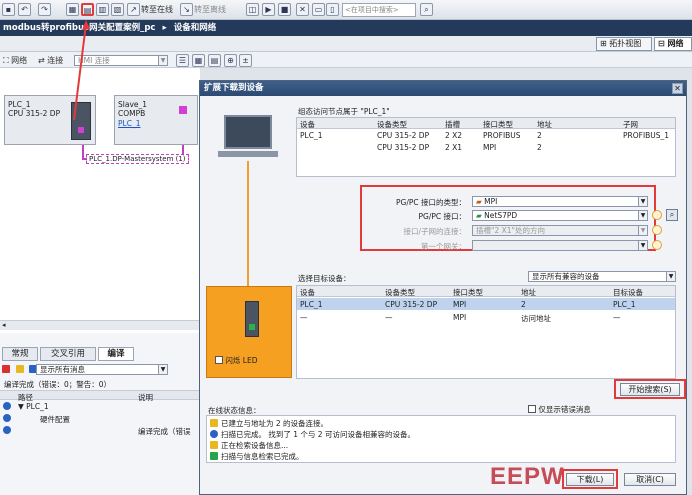  What do you see at coordinates (657, 245) in the screenshot?
I see `gateway-status-icon` at bounding box center [657, 245].